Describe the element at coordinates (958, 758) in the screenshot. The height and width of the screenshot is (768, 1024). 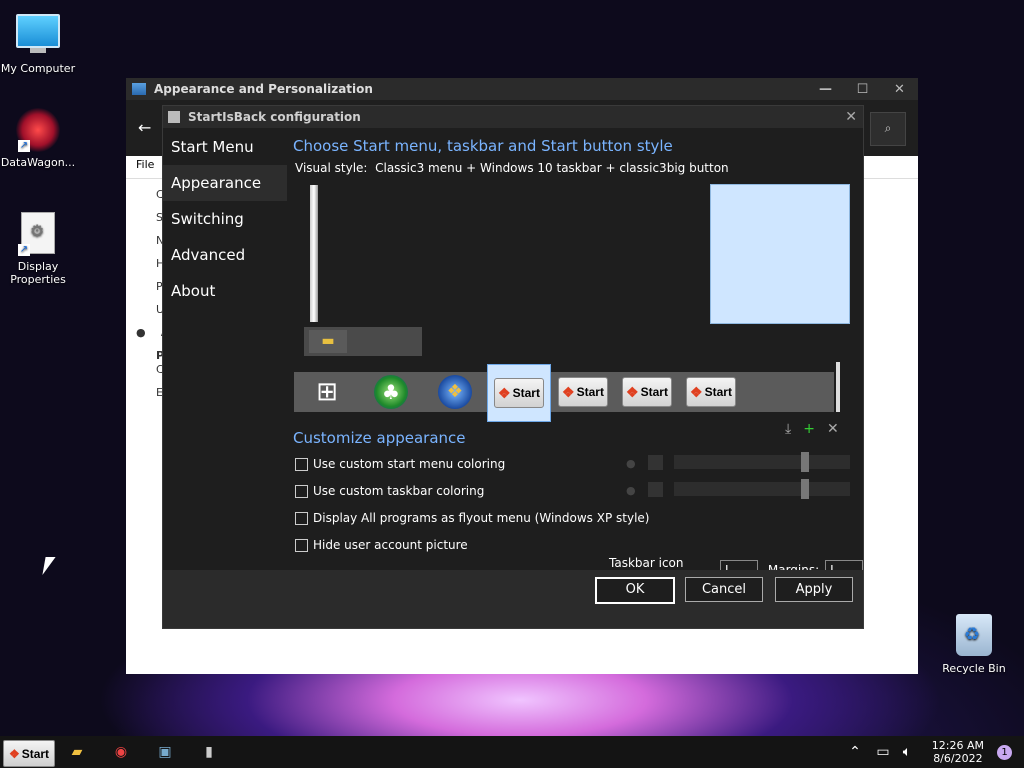
I see `clock-date: 8/6/2022` at that location.